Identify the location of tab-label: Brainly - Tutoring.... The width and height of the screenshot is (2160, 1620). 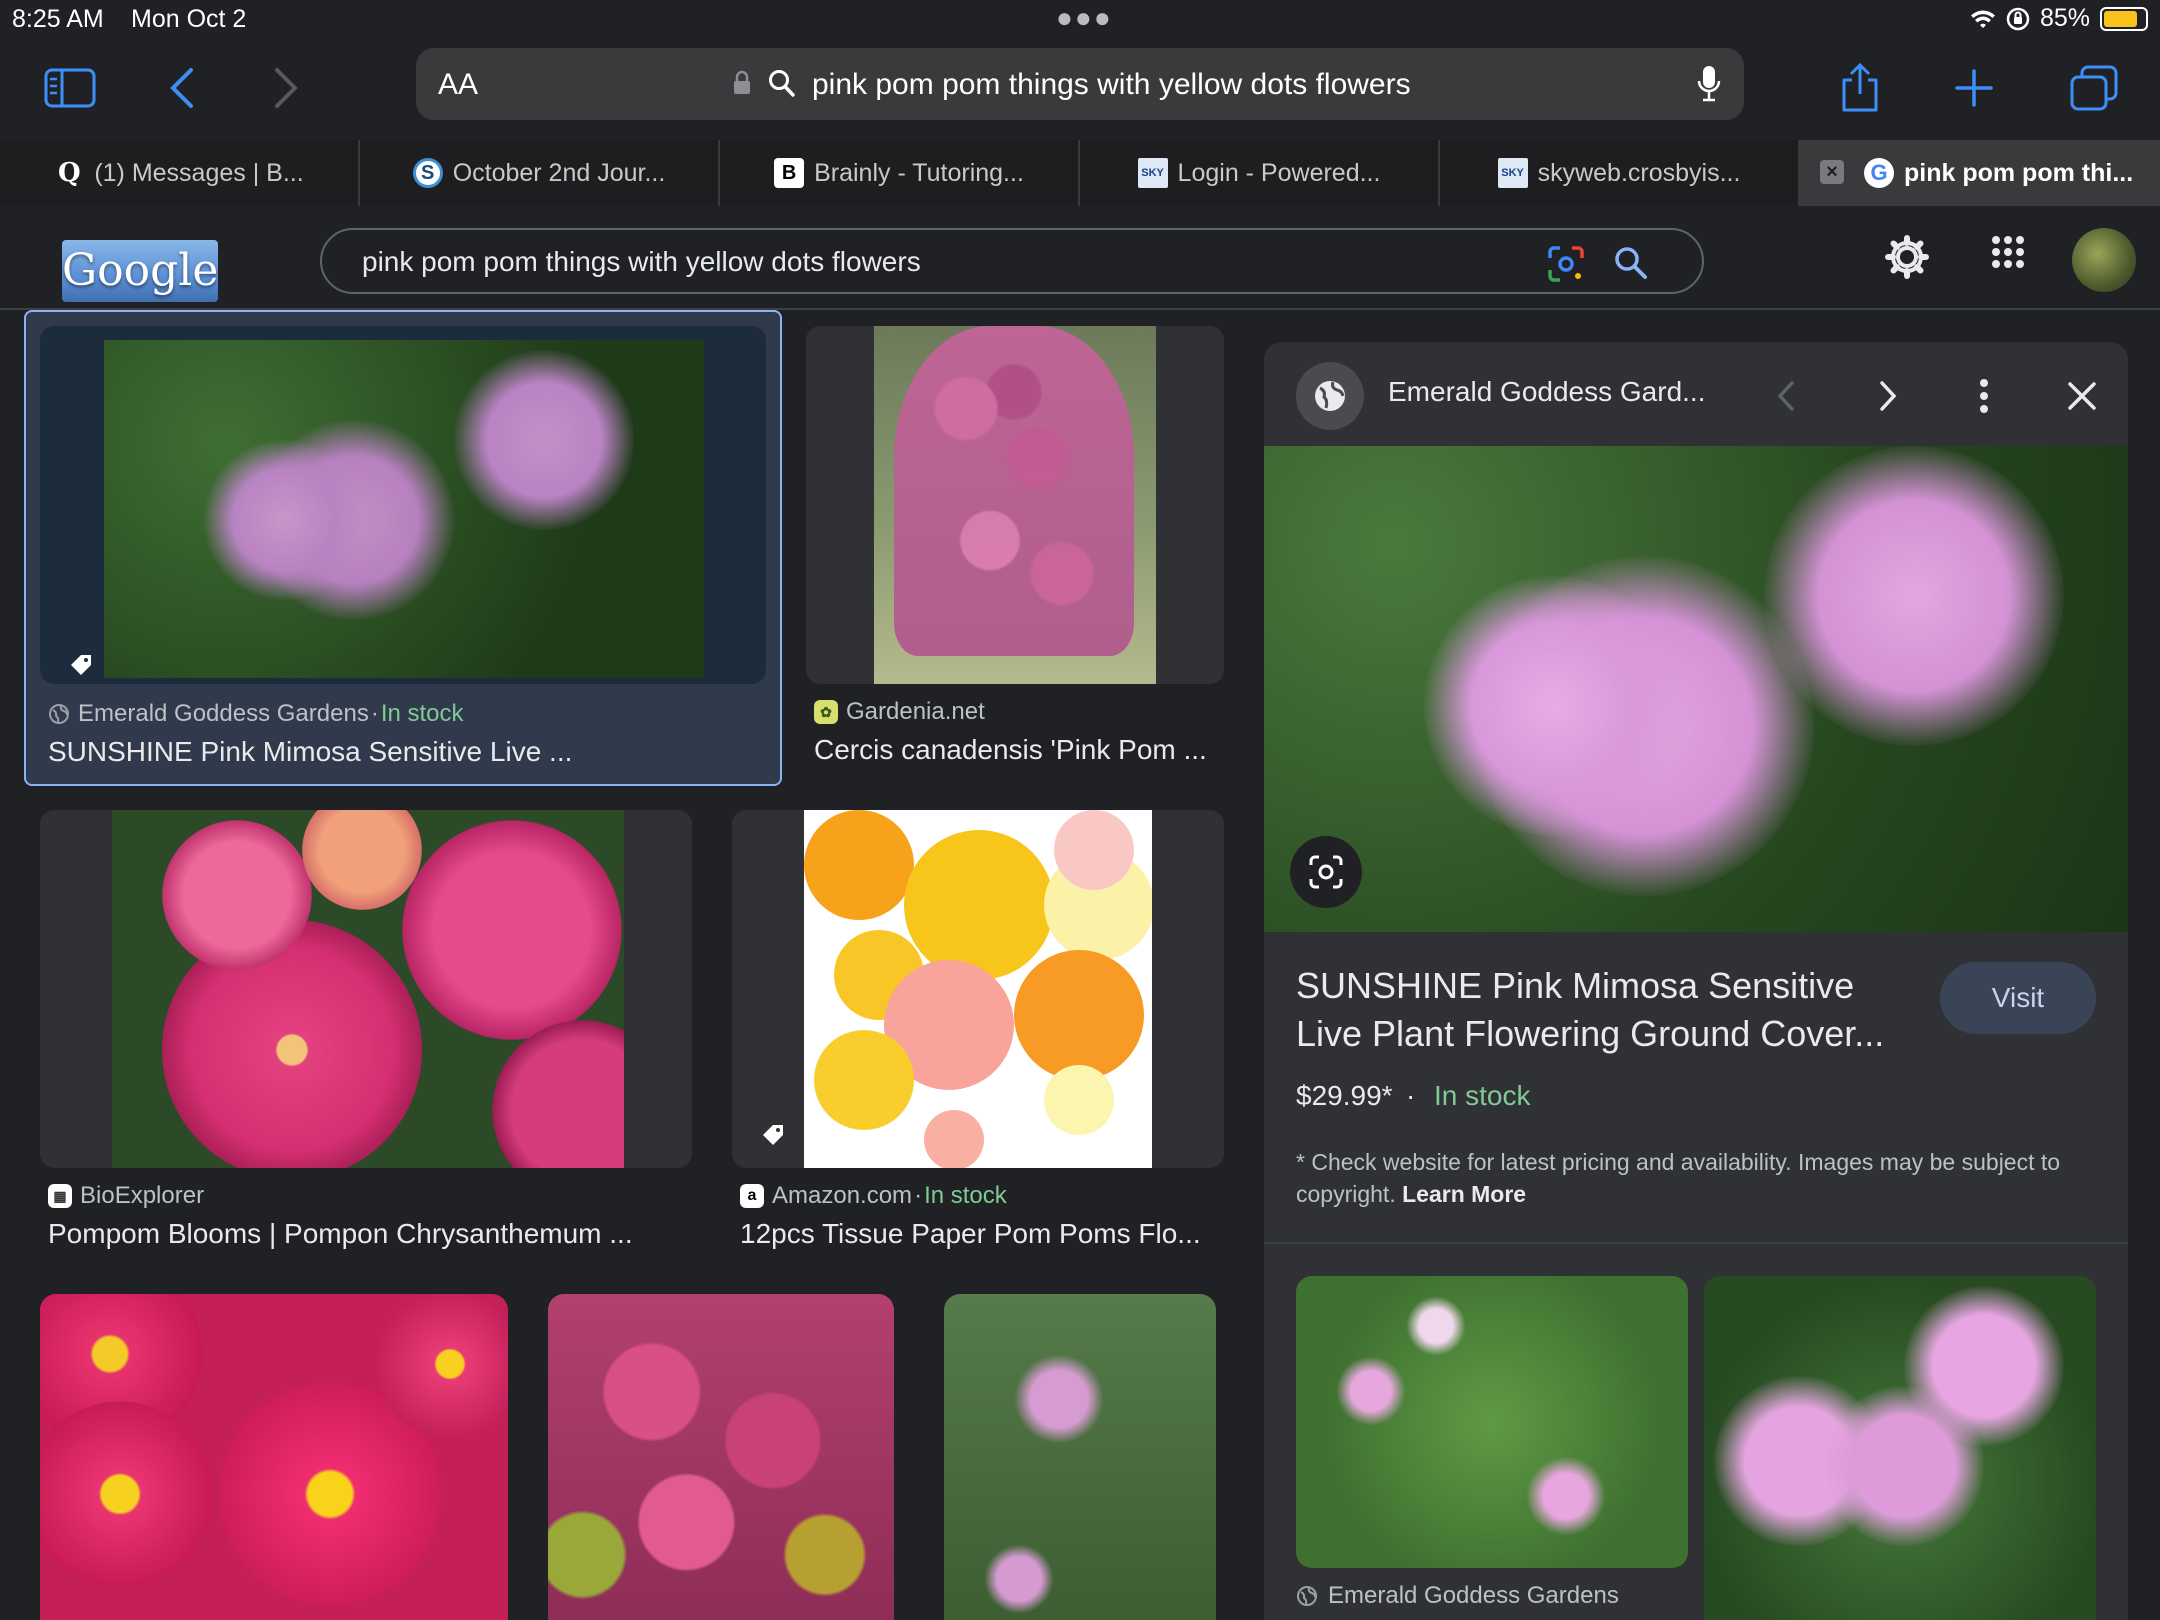
(919, 172).